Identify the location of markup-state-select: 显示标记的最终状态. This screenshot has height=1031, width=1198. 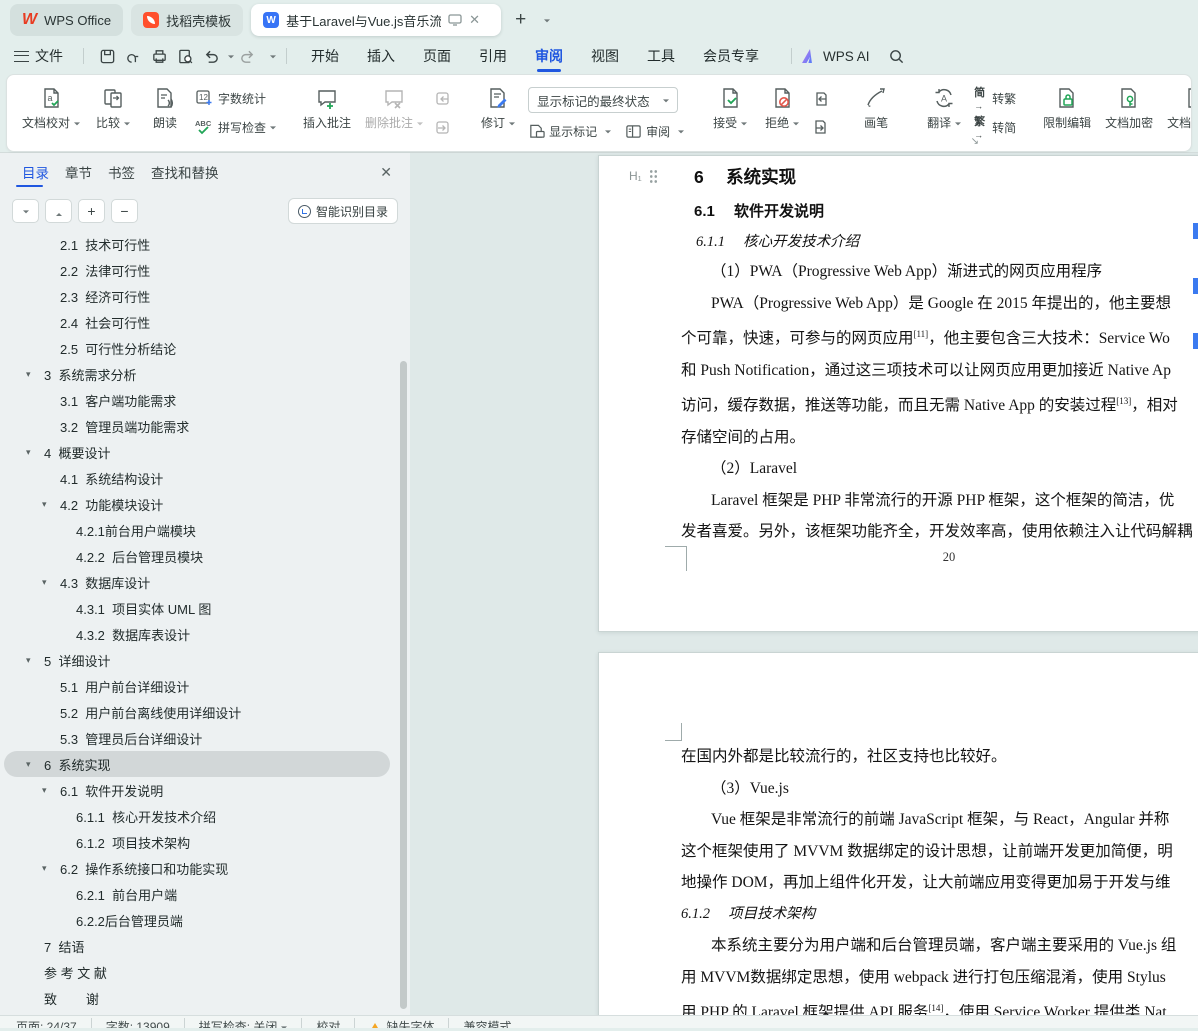
(603, 100).